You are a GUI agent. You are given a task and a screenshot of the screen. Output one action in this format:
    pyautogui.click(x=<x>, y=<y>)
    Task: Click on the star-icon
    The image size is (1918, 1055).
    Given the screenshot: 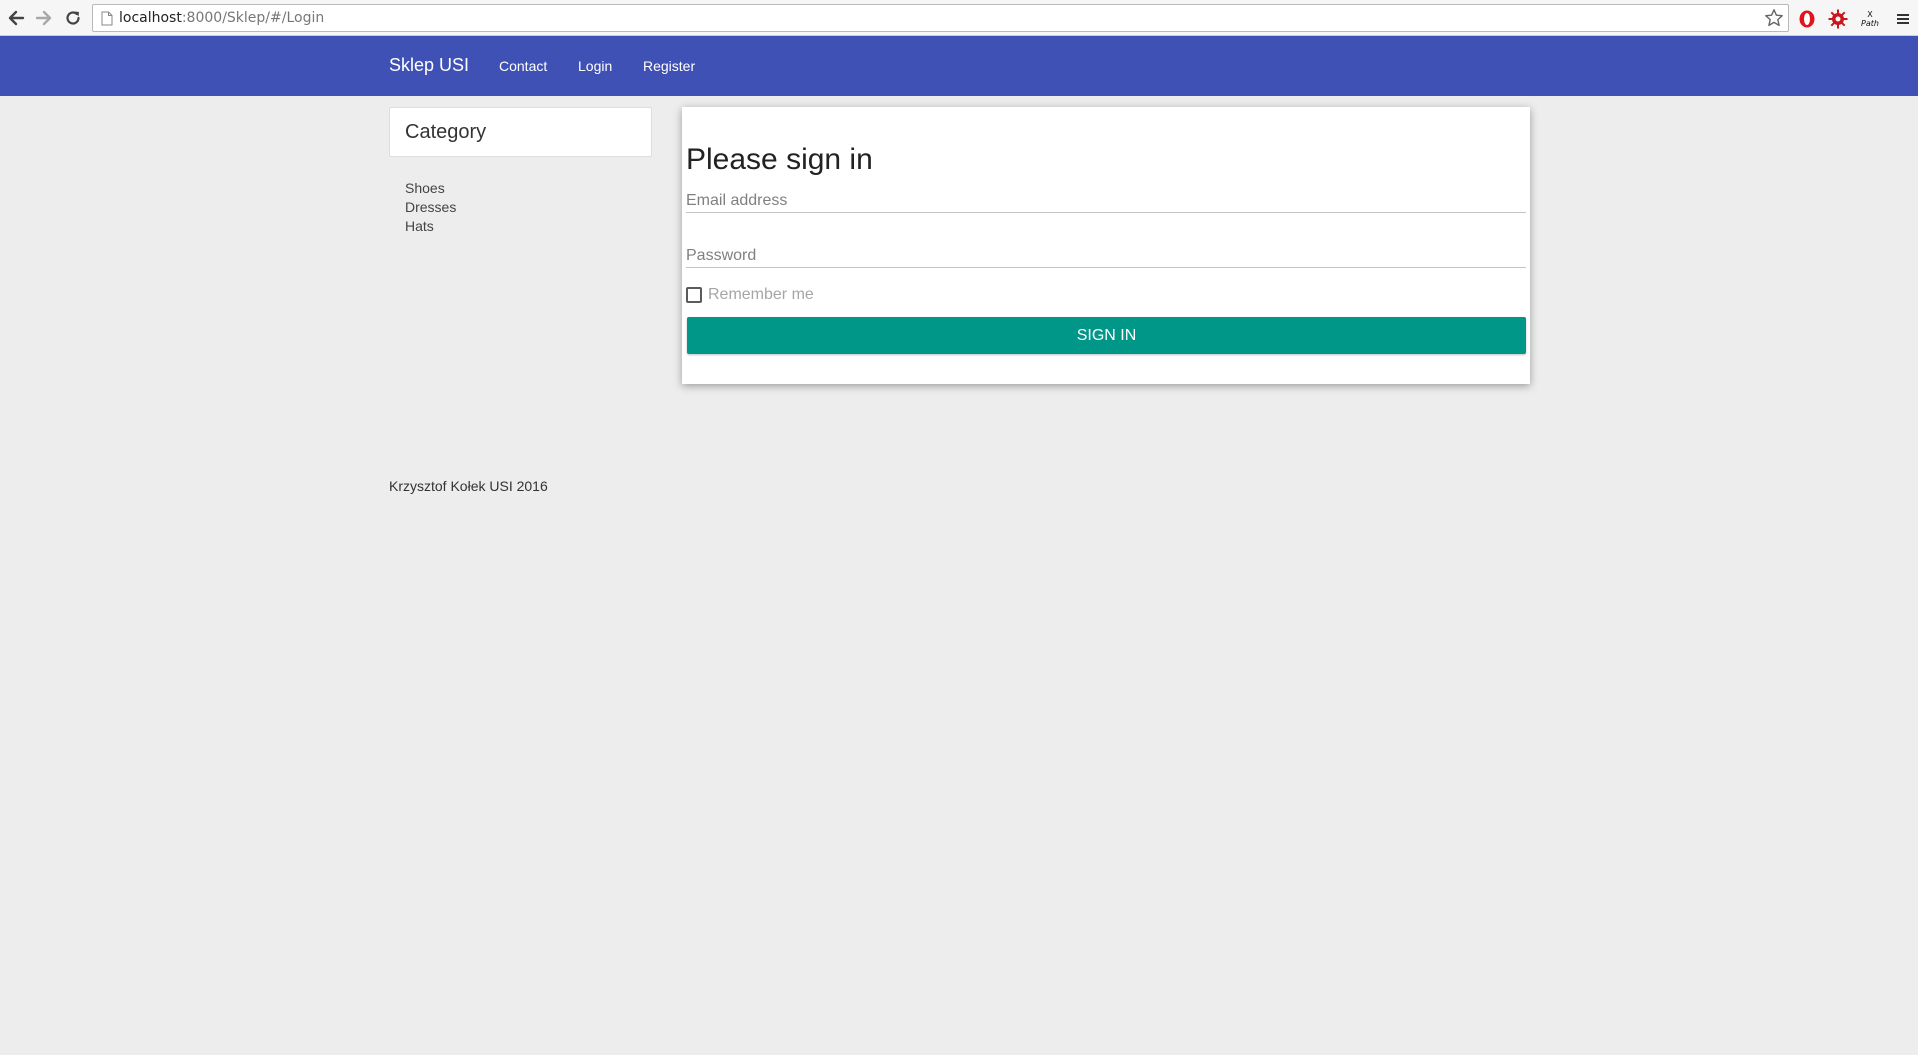 What is the action you would take?
    pyautogui.click(x=1774, y=20)
    